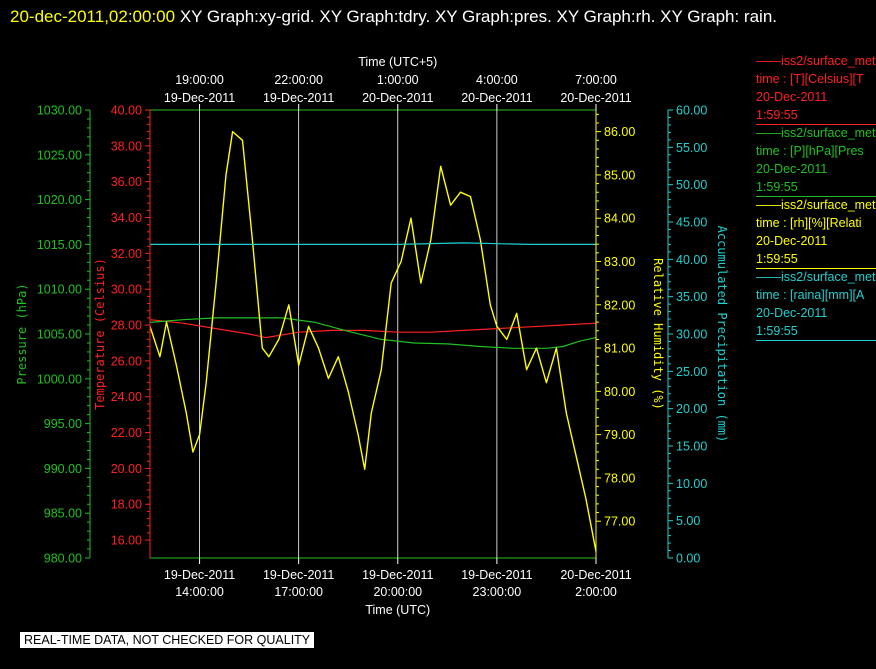 The height and width of the screenshot is (669, 876). Describe the element at coordinates (722, 334) in the screenshot. I see `precipitation-axis-label: Accumulated Precipitation (mm)` at that location.